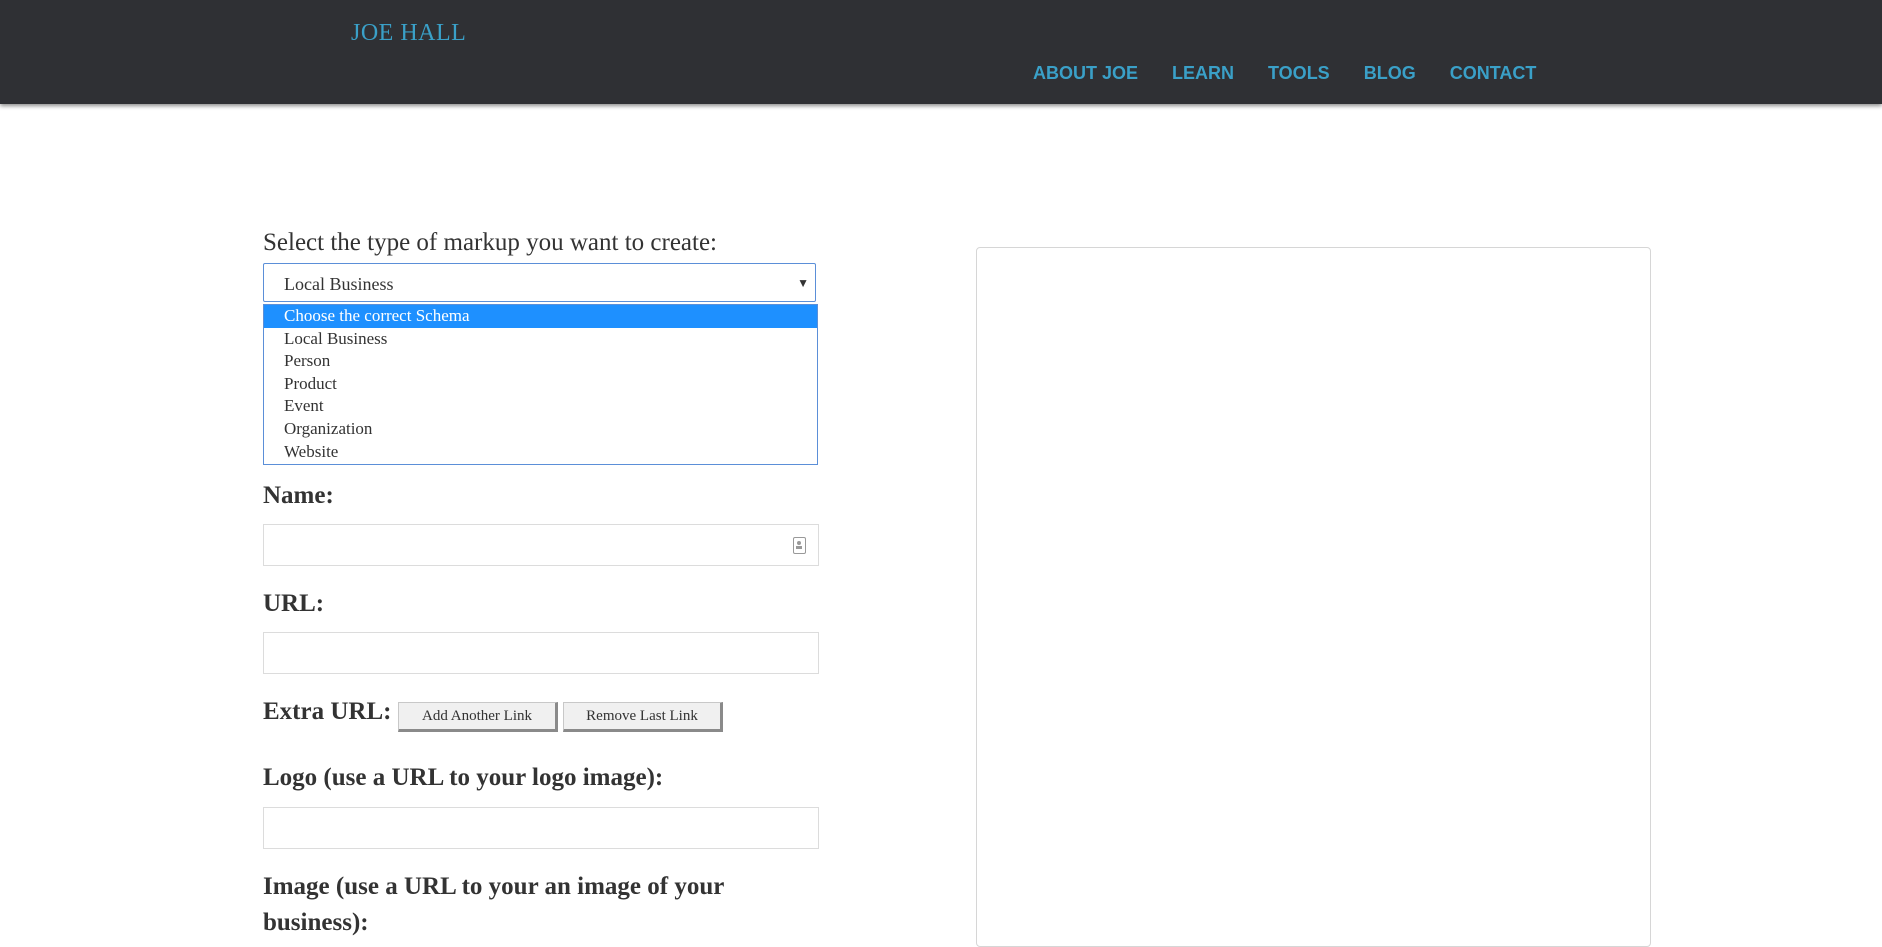  What do you see at coordinates (339, 284) in the screenshot?
I see `select-current-value: Local Business` at bounding box center [339, 284].